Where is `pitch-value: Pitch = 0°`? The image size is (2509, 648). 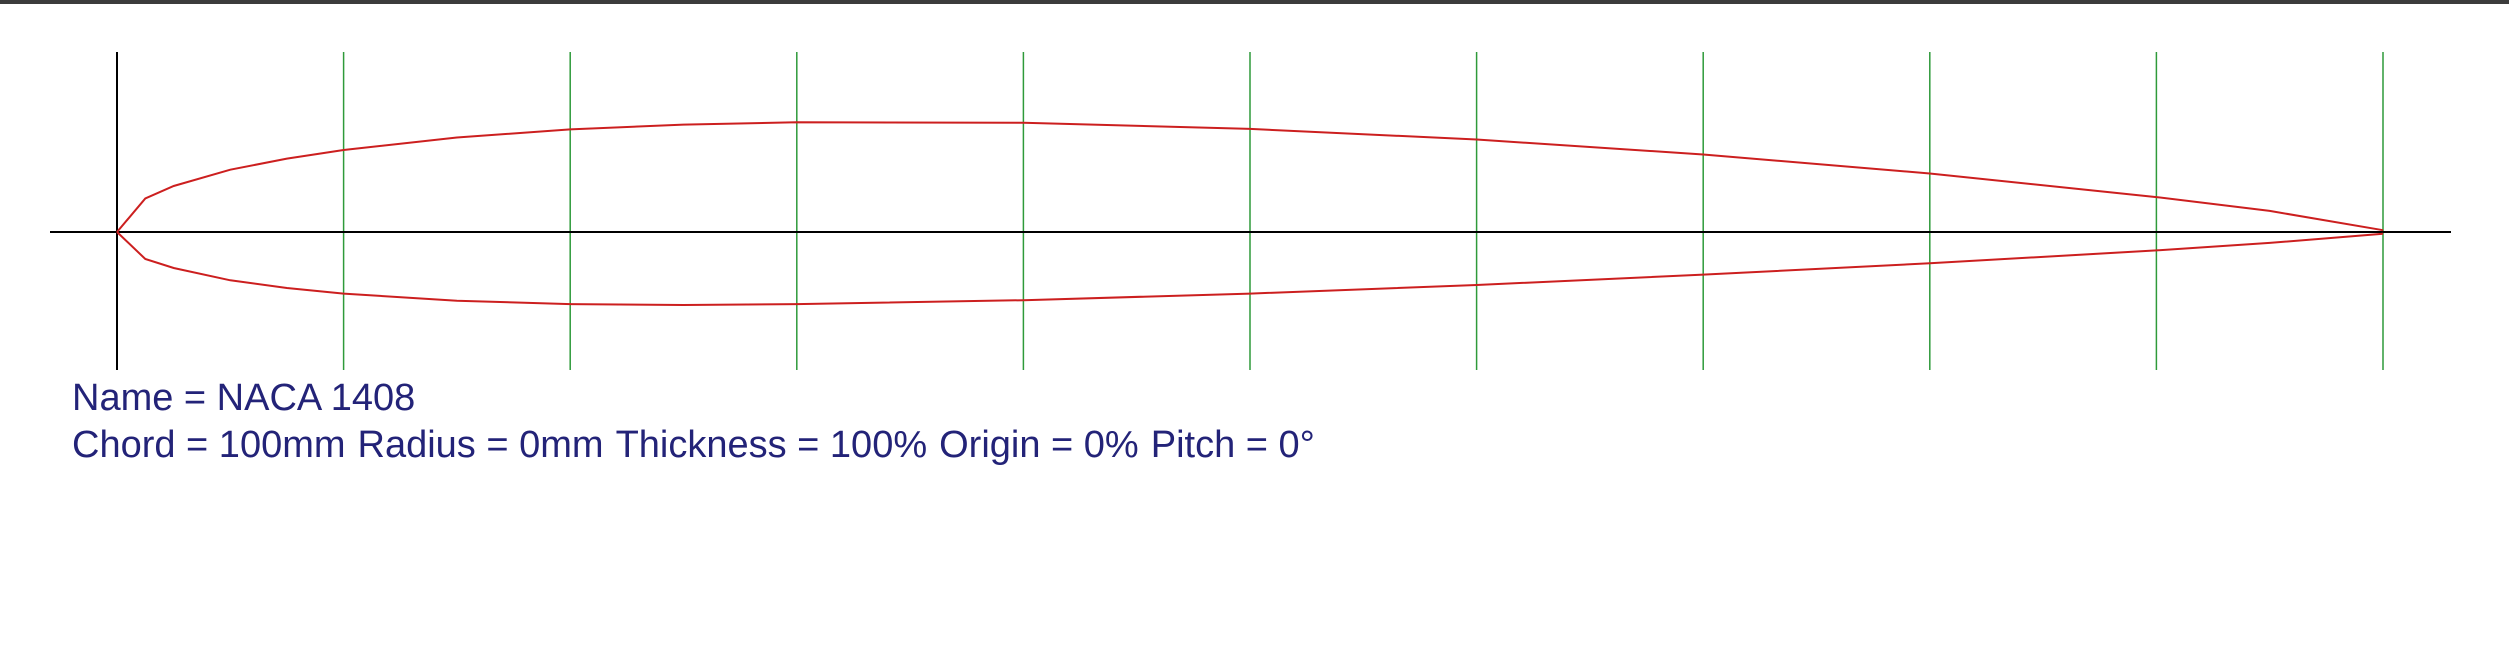
pitch-value: Pitch = 0° is located at coordinates (1232, 445).